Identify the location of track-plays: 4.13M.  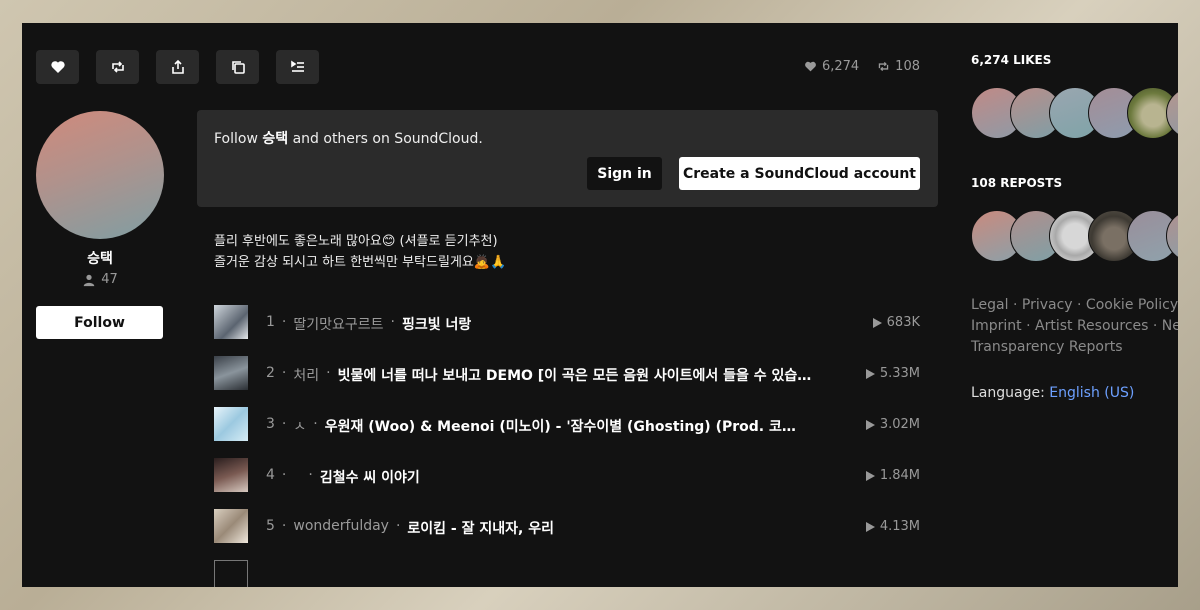
(892, 526).